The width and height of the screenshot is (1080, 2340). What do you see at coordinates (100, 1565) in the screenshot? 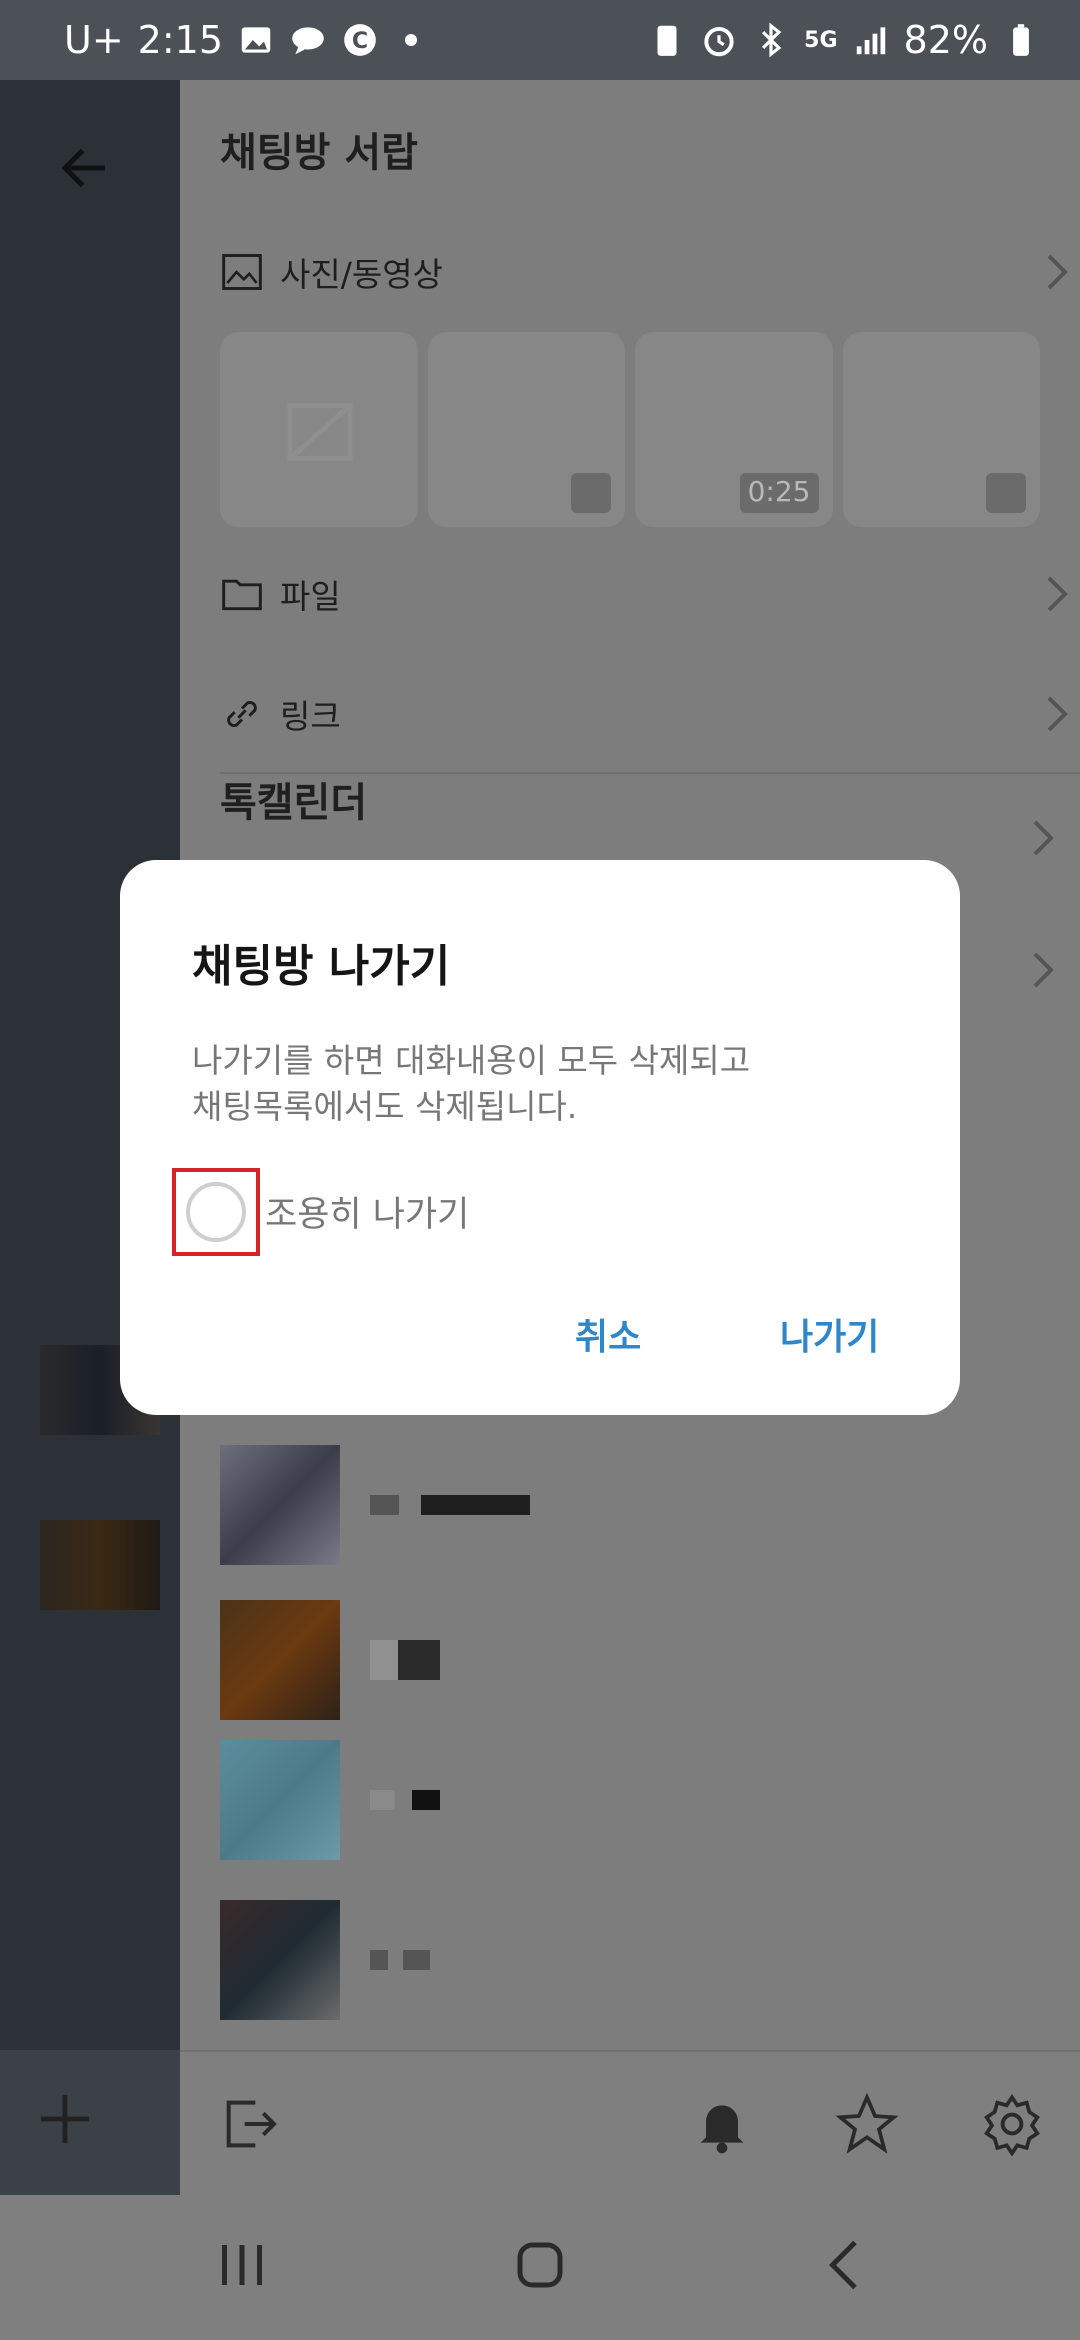
I see `blurred-avatar` at bounding box center [100, 1565].